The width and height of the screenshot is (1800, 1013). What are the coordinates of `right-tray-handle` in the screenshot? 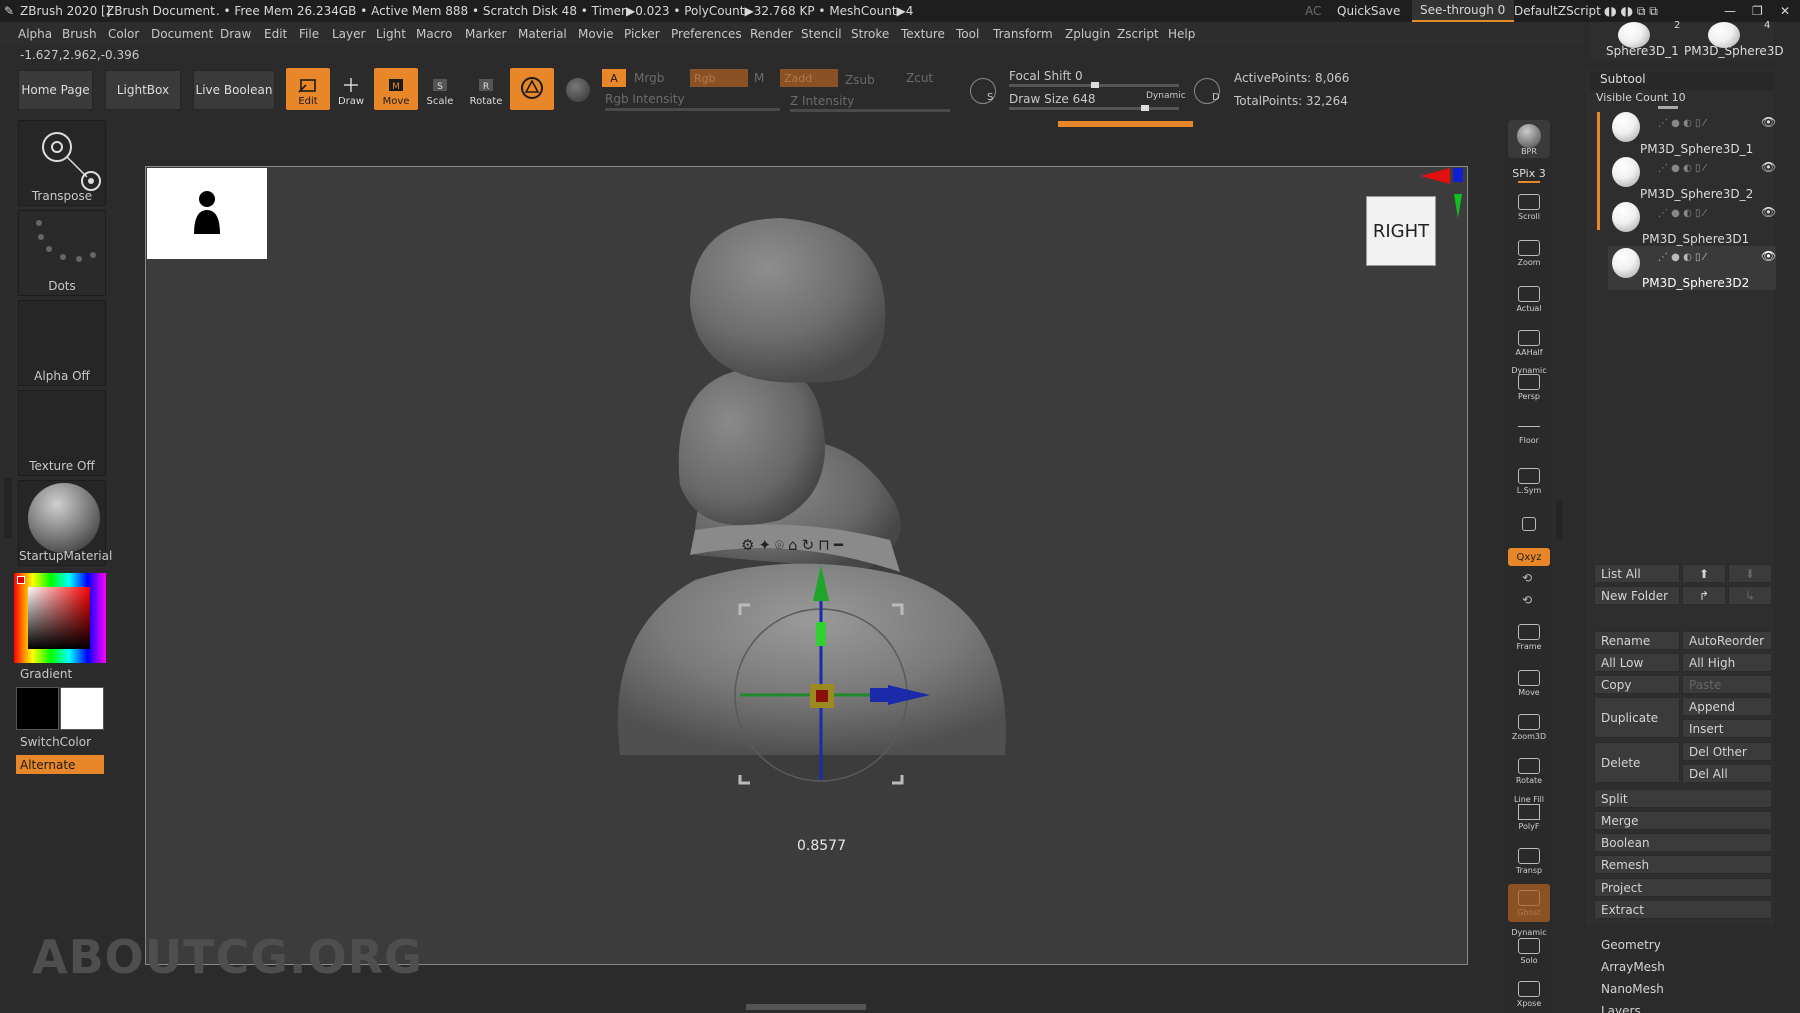 It's located at (1559, 520).